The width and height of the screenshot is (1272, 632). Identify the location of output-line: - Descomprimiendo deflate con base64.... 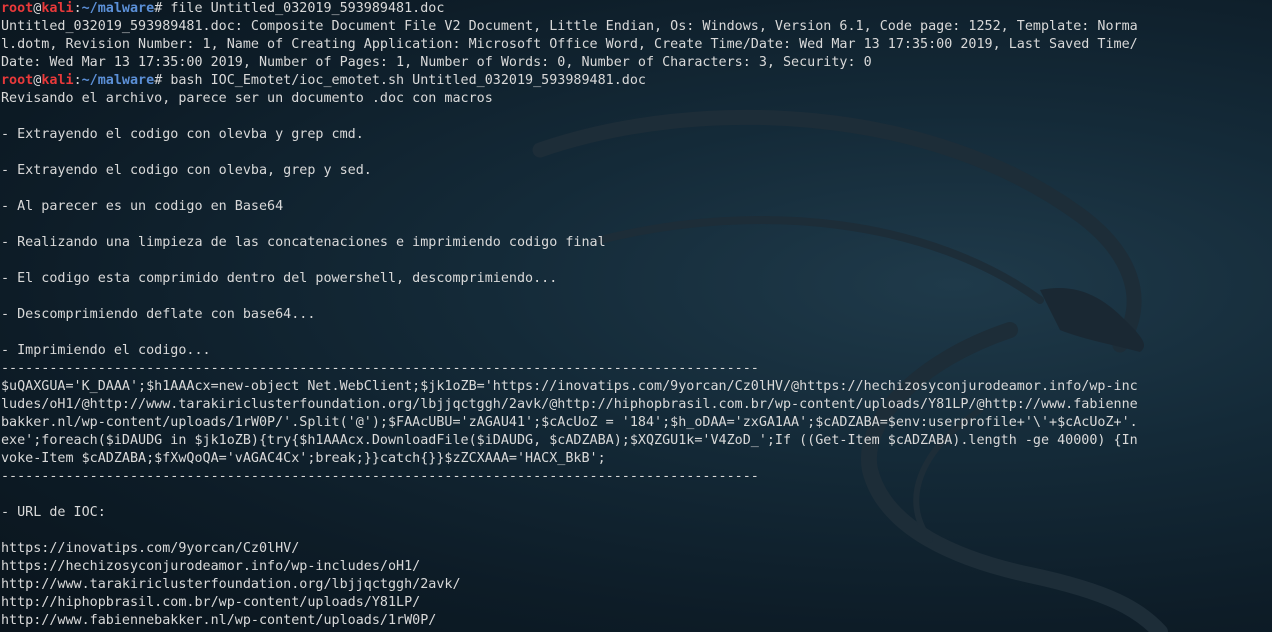
(158, 314).